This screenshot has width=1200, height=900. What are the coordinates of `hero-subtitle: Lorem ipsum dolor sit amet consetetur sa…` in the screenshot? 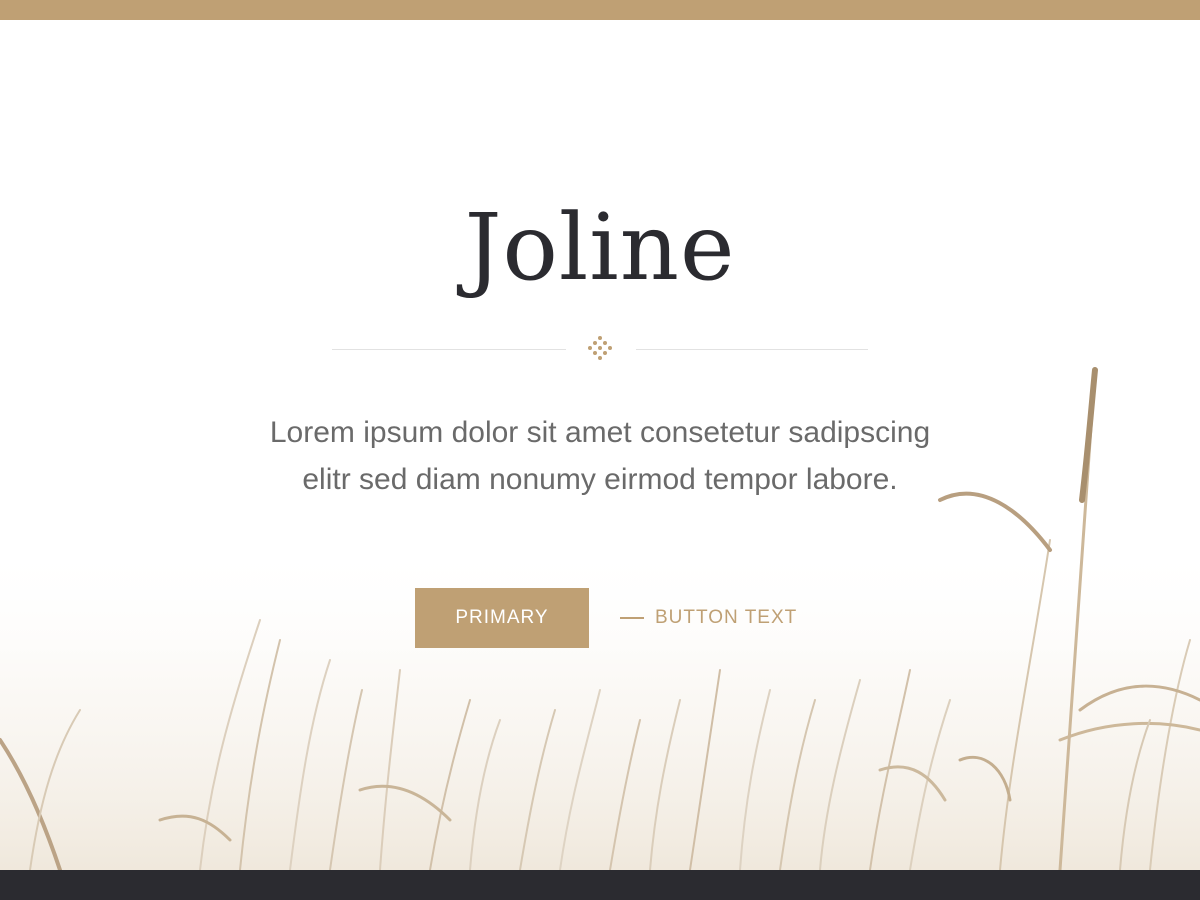 It's located at (600, 456).